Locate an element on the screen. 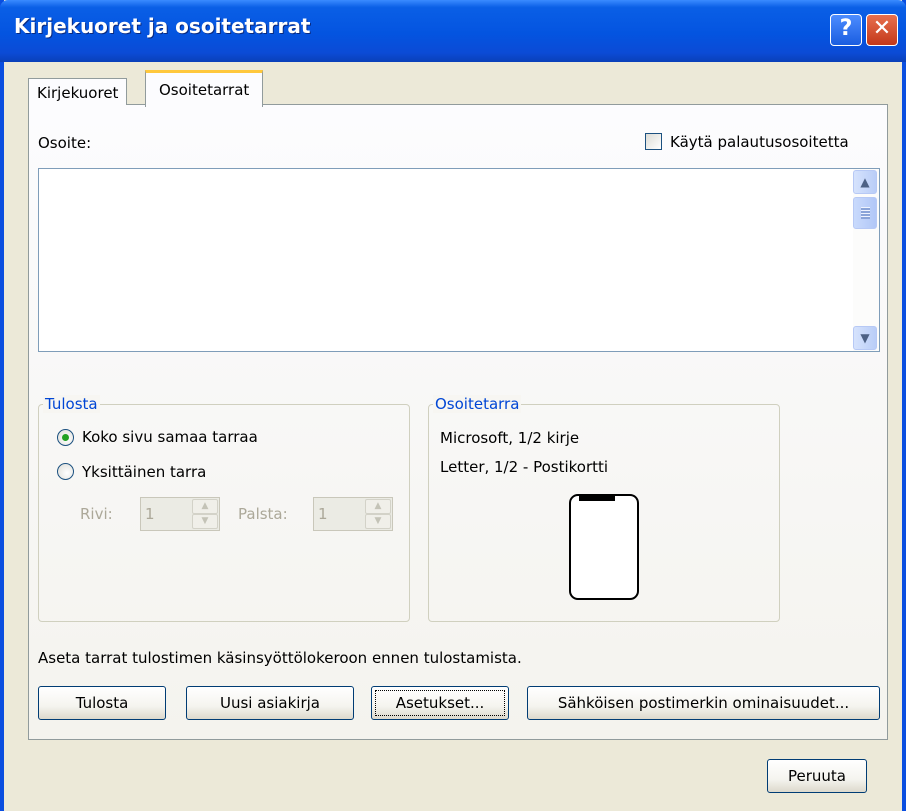 This screenshot has height=811, width=906. window-title: Kirjekuoret ja osoitetarrat is located at coordinates (162, 26).